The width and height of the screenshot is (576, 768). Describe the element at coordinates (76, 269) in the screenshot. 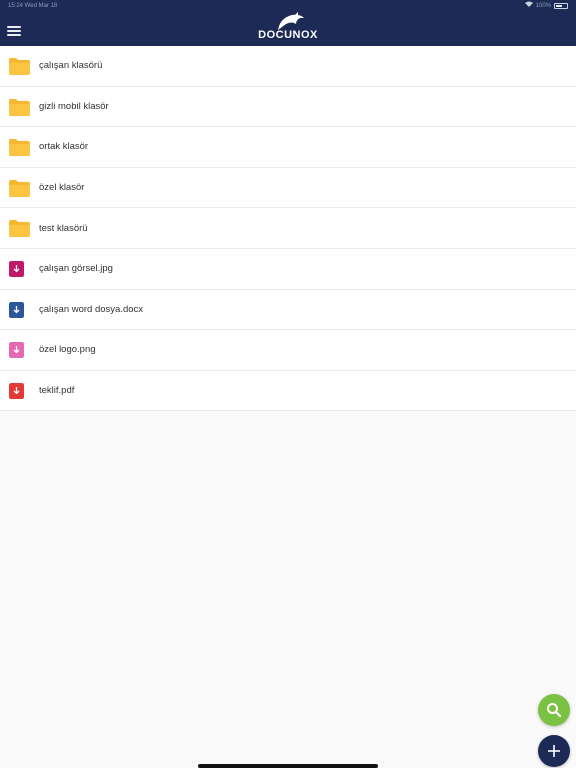

I see `item-name: çalışan görsel.jpg` at that location.